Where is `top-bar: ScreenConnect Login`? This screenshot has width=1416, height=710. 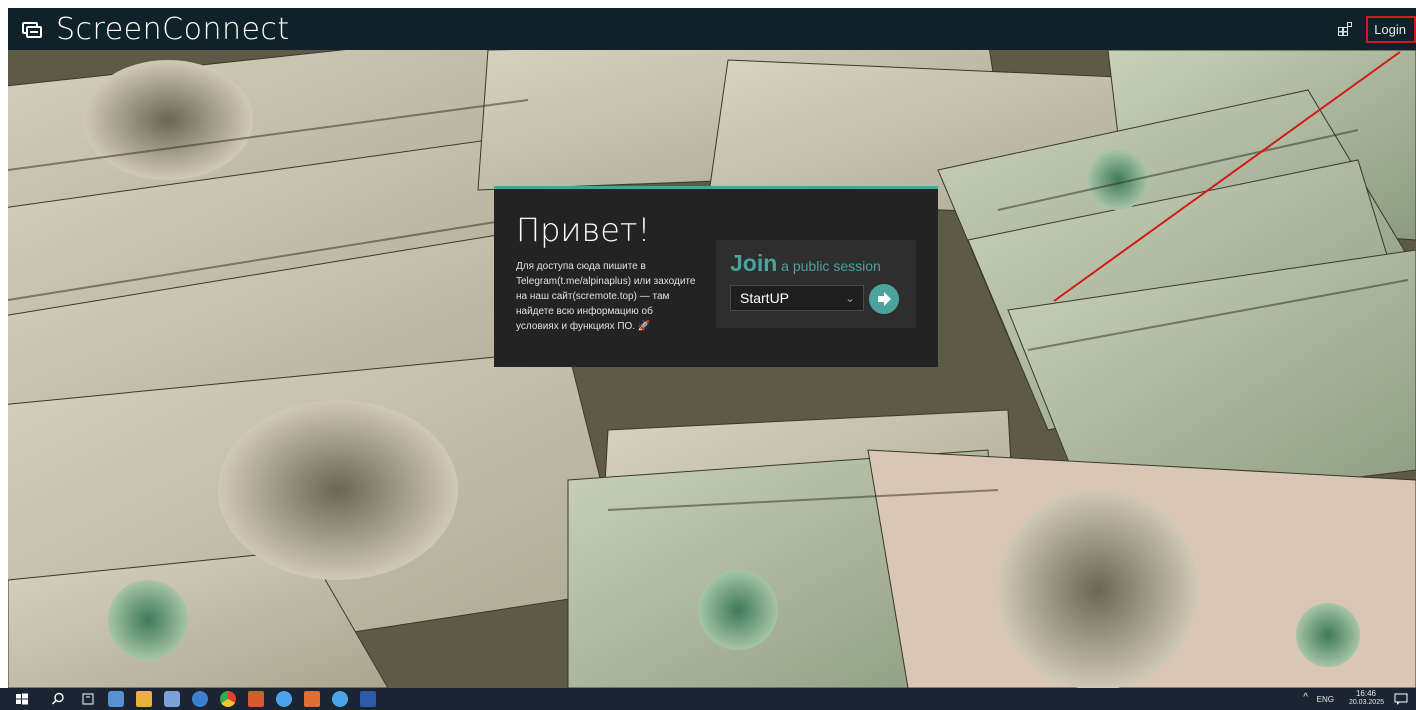
top-bar: ScreenConnect Login is located at coordinates (712, 29).